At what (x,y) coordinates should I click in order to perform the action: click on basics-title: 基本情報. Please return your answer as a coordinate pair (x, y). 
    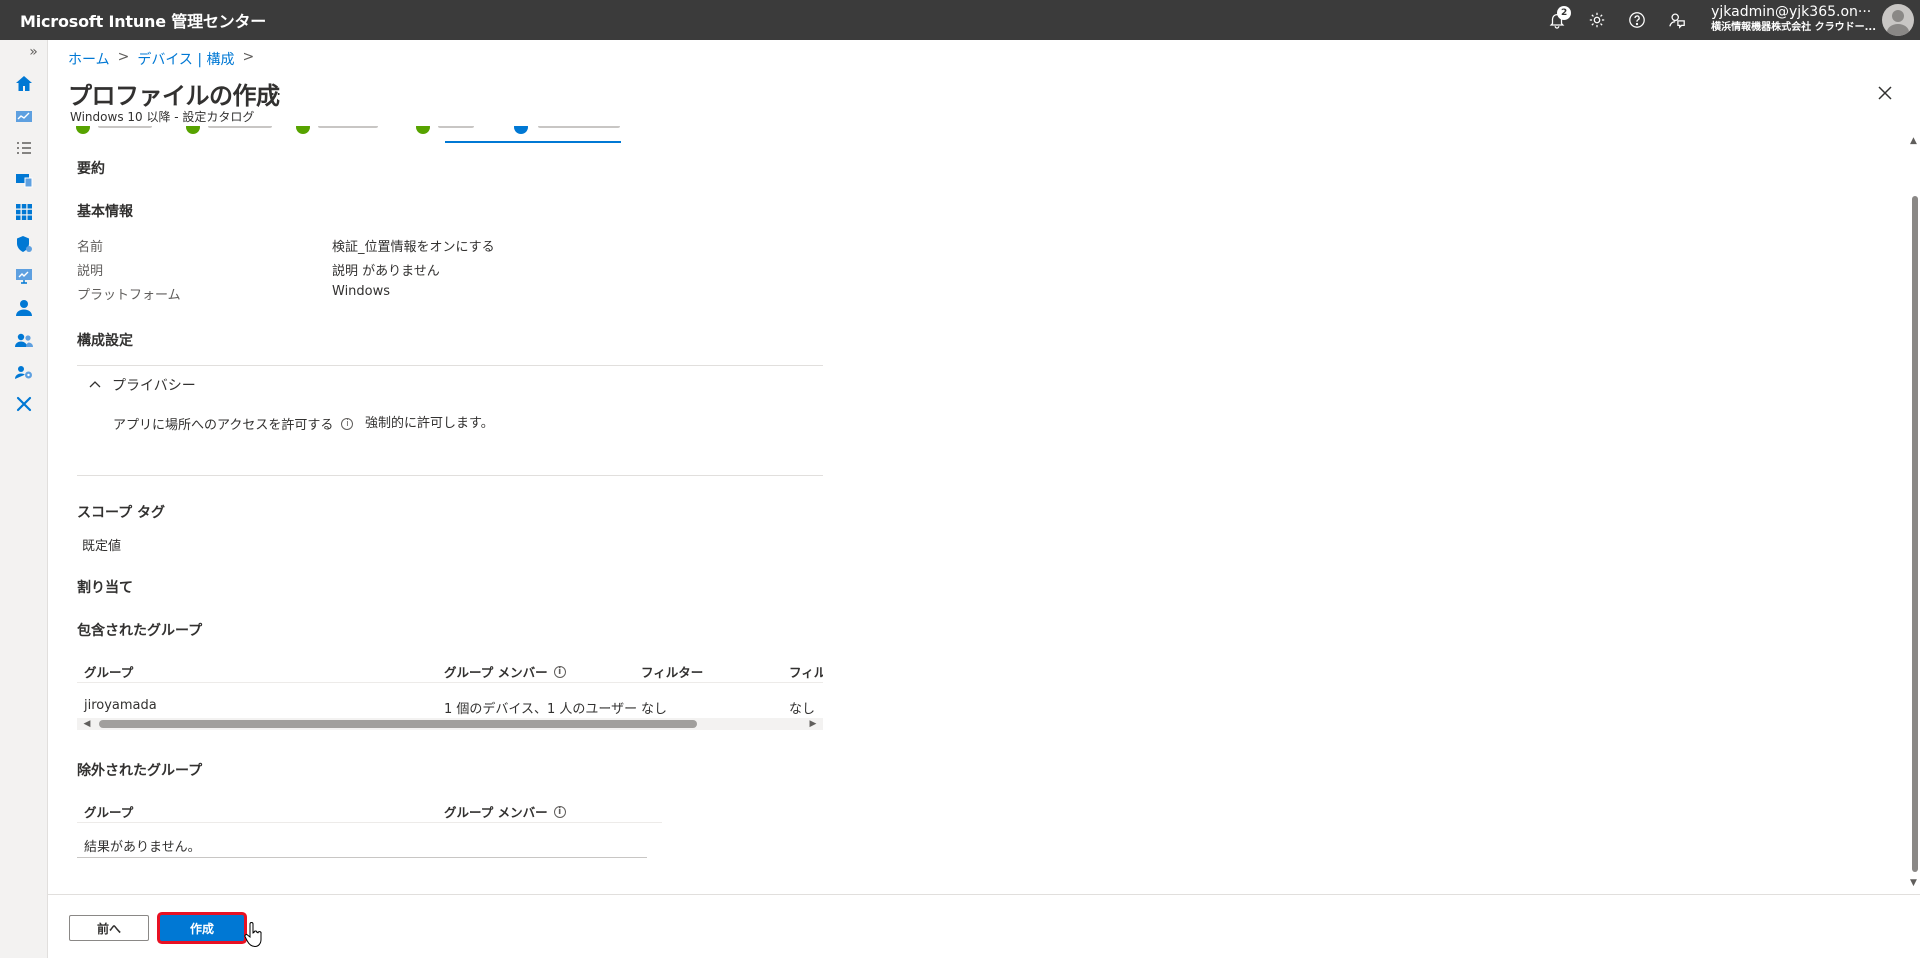
    Looking at the image, I should click on (105, 212).